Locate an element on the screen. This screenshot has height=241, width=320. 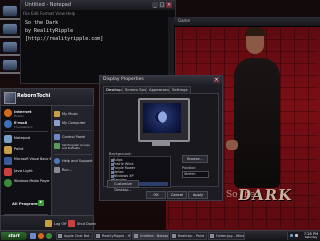
start-item-notepad: Notepad is located at coordinates (27, 139).